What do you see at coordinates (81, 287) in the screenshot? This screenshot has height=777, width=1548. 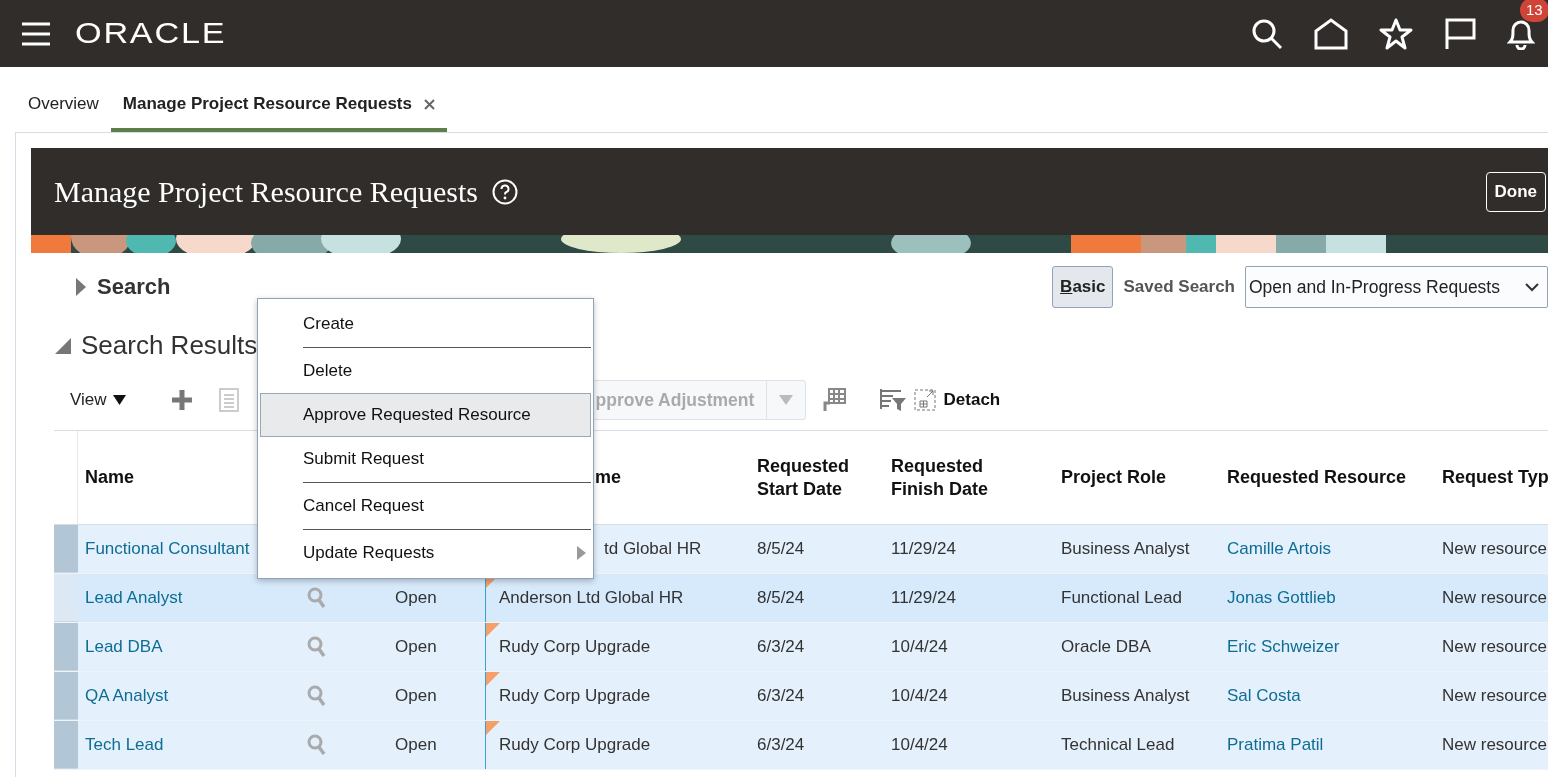 I see `expand-icon` at bounding box center [81, 287].